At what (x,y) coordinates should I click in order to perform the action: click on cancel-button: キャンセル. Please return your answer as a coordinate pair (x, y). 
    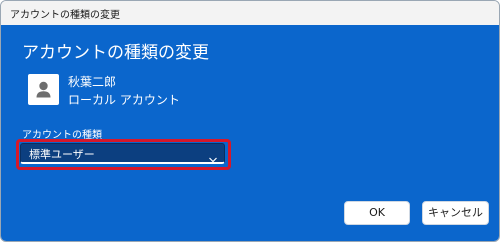
    Looking at the image, I should click on (455, 213).